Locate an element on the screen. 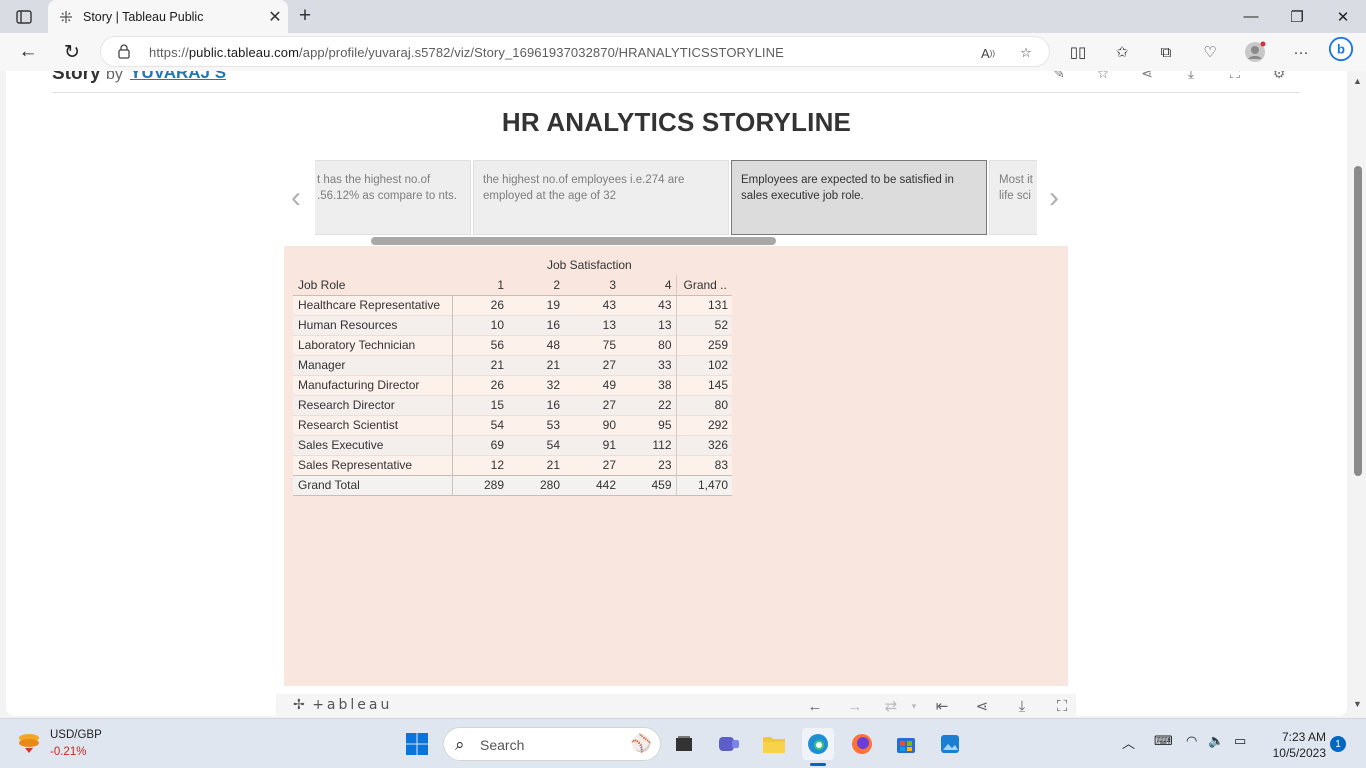  favorite-star-icon: ☆ is located at coordinates (1026, 53).